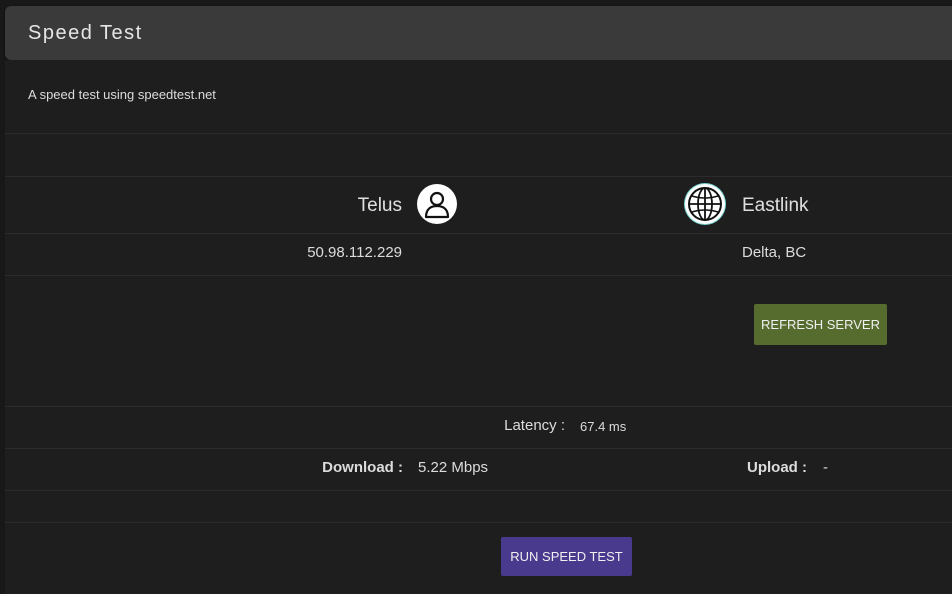 This screenshot has width=952, height=594. What do you see at coordinates (362, 467) in the screenshot?
I see `download-label: Download :` at bounding box center [362, 467].